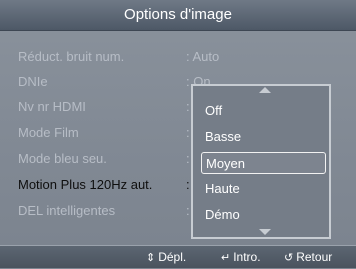 Image resolution: width=356 pixels, height=269 pixels. What do you see at coordinates (263, 137) in the screenshot?
I see `dropdown-option-basse: Basse` at bounding box center [263, 137].